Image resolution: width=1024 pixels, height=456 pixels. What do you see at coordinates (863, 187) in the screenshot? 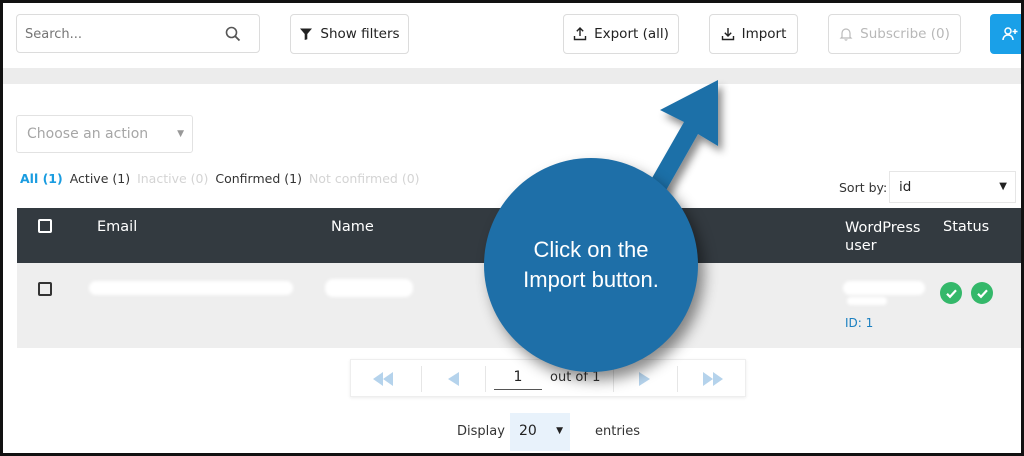
I see `sort-by-label: Sort by:` at bounding box center [863, 187].